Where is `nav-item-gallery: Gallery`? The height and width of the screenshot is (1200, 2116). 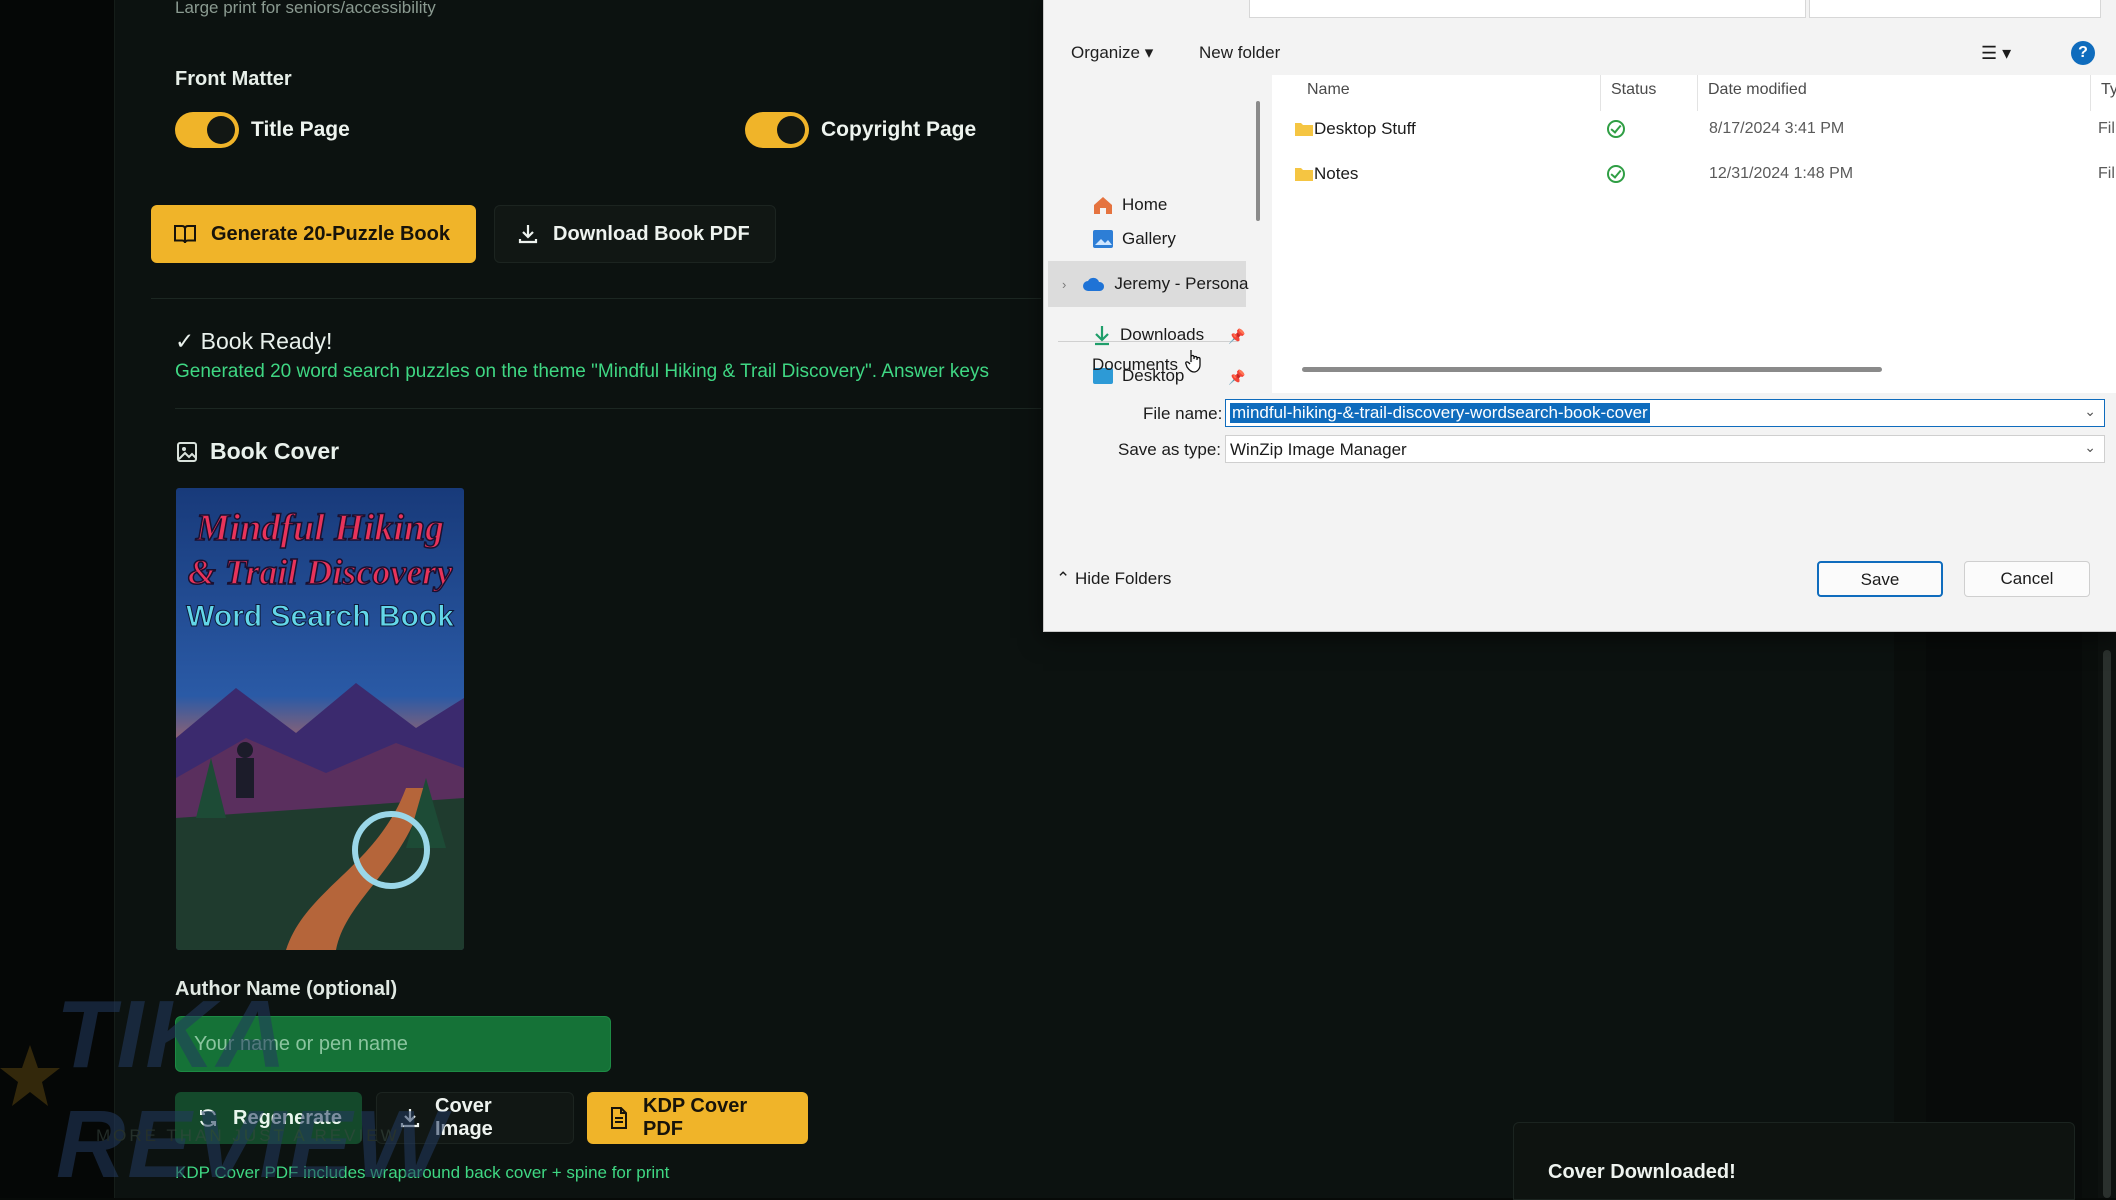 nav-item-gallery: Gallery is located at coordinates (1134, 239).